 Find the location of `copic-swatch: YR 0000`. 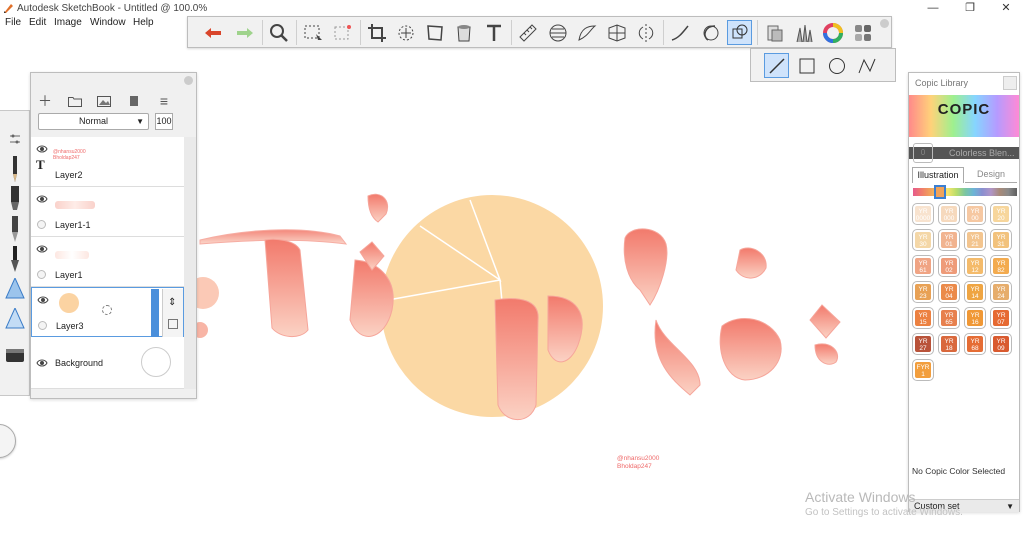

copic-swatch: YR 0000 is located at coordinates (923, 214).